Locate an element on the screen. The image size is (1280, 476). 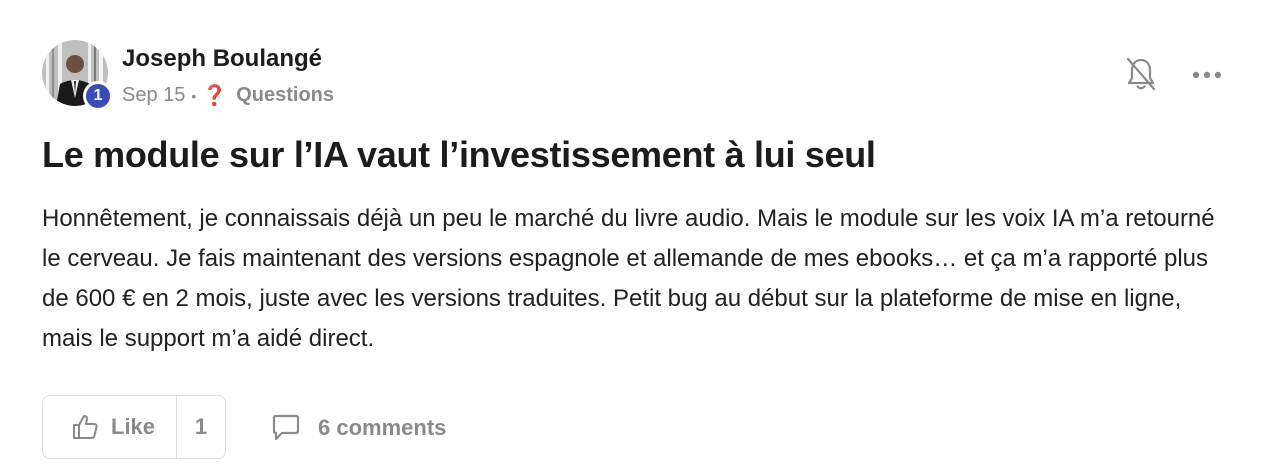
like-count: 1 is located at coordinates (201, 427).